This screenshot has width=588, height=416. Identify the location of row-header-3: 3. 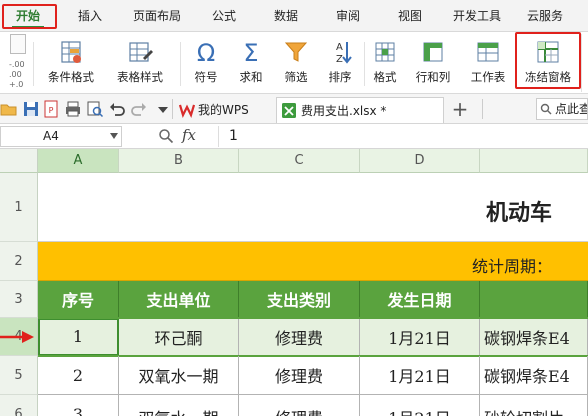
(19, 299).